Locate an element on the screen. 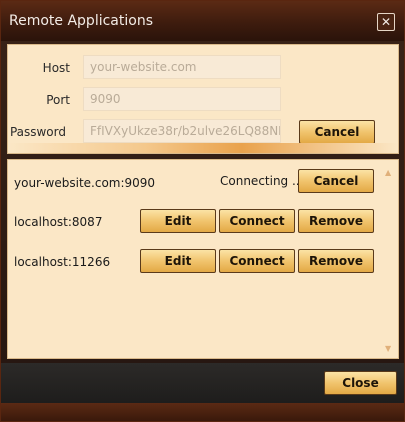 The image size is (405, 422). password-input: FfIVXyUkze38r/b2ulve26LQ88NK5A is located at coordinates (182, 131).